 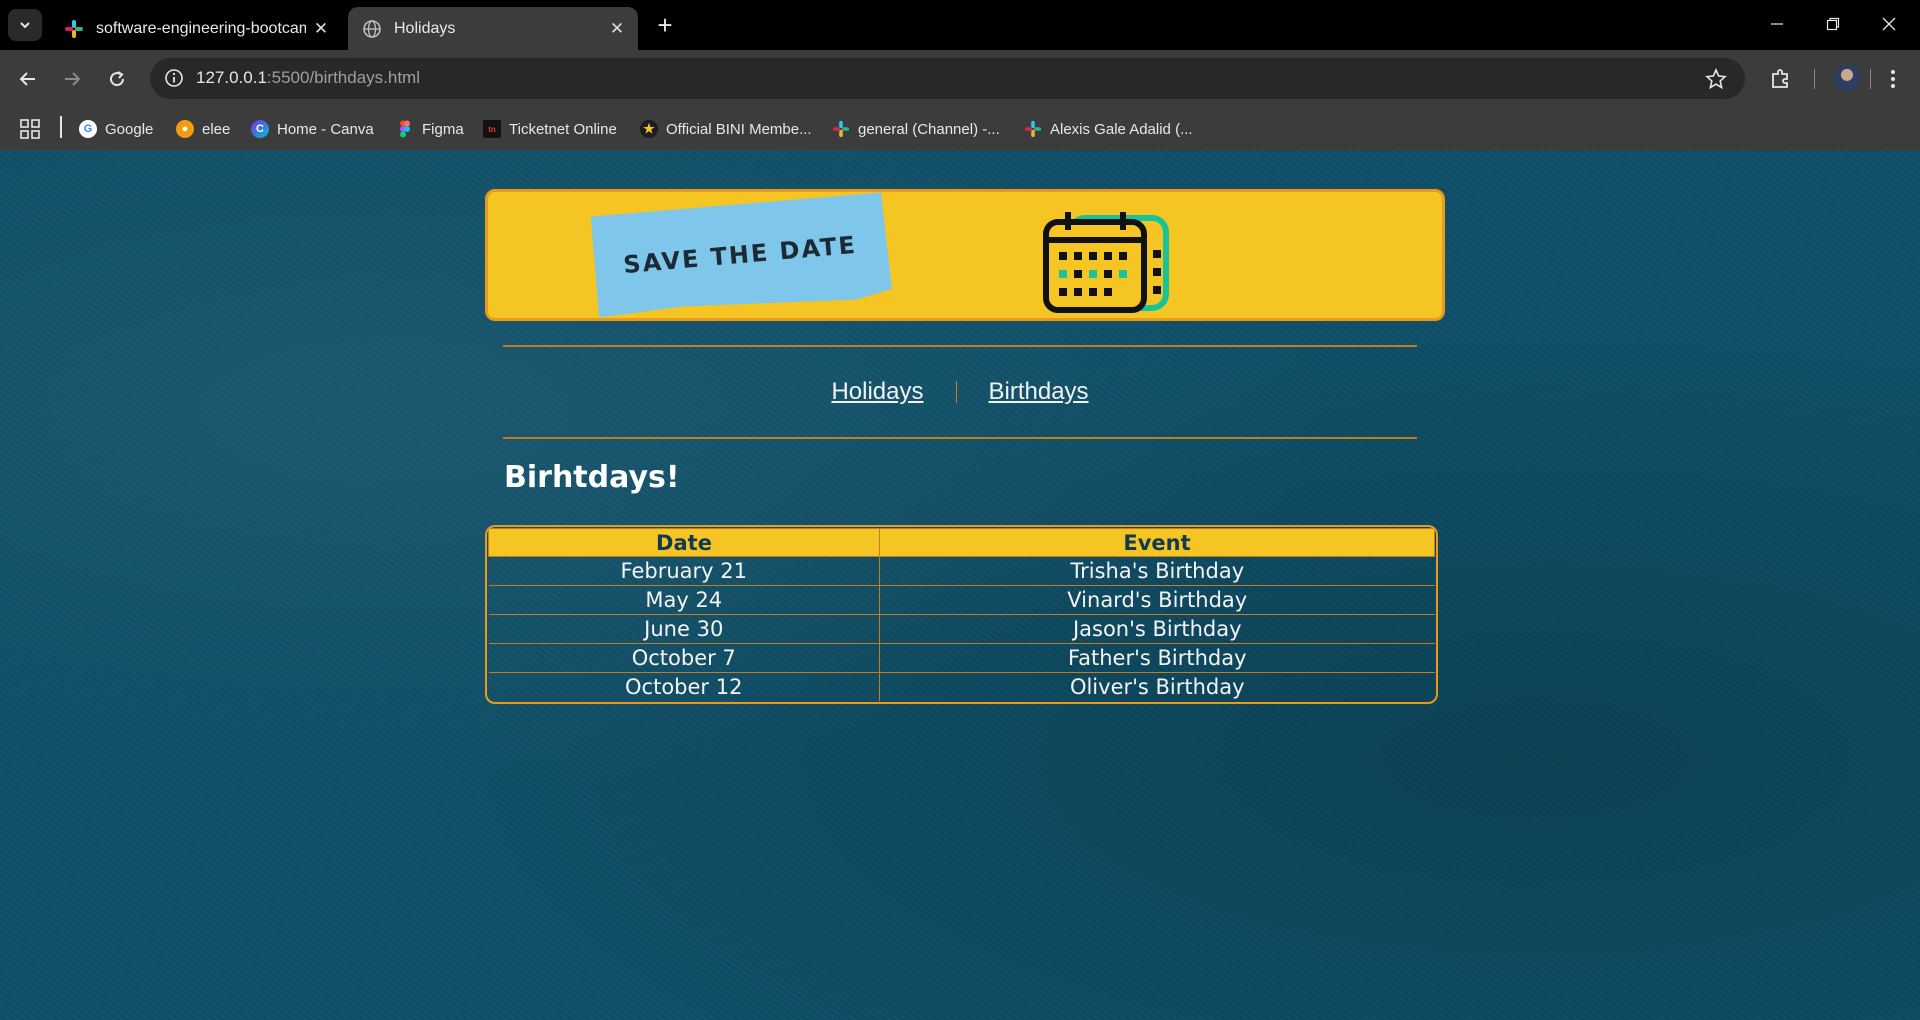 I want to click on menu-button, so click(x=1893, y=79).